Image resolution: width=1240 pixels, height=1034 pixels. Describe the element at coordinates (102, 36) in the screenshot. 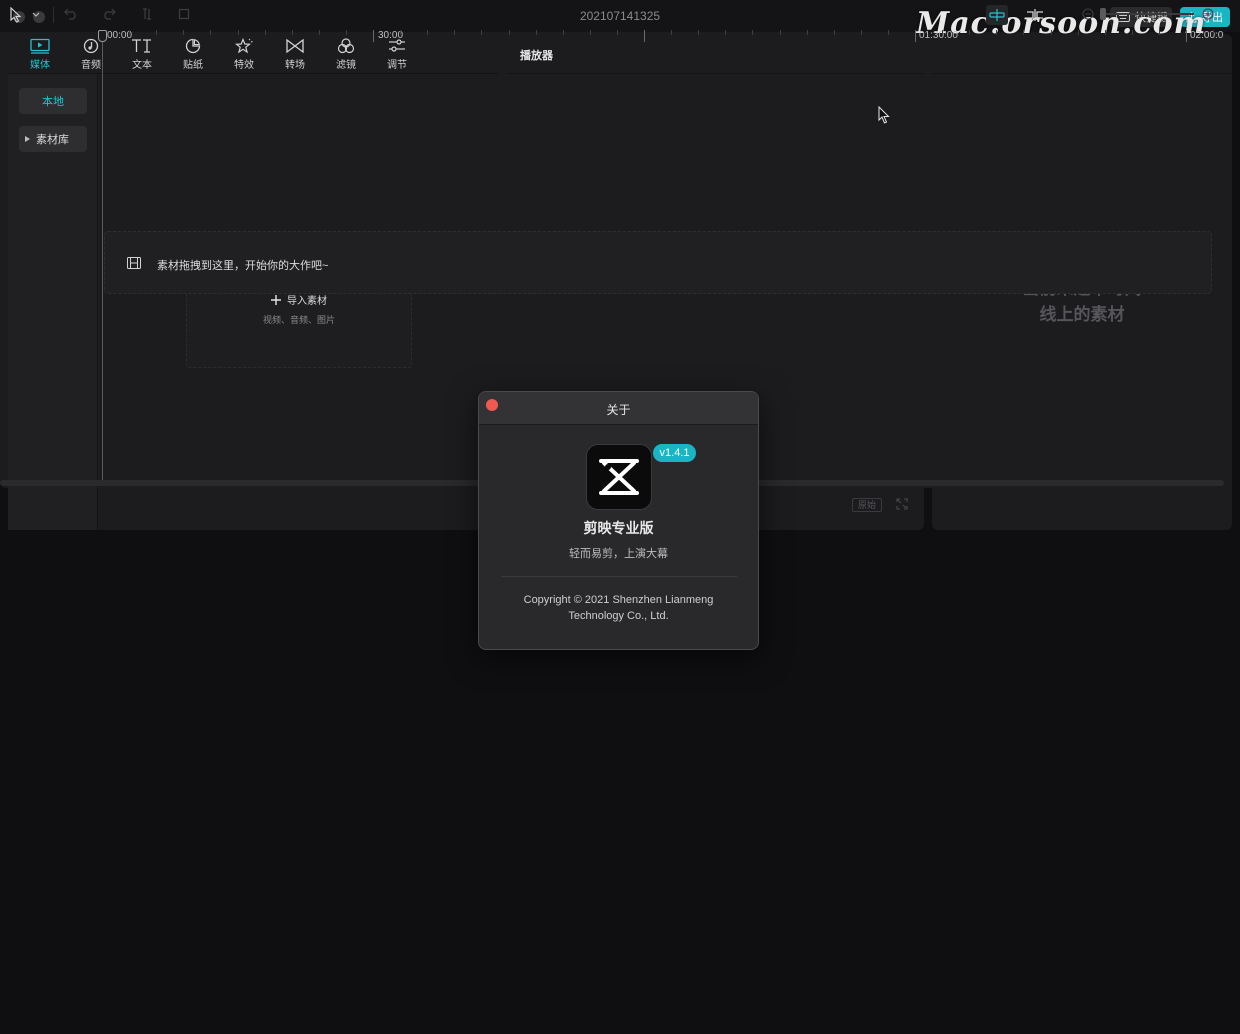

I see `playhead-handle` at that location.